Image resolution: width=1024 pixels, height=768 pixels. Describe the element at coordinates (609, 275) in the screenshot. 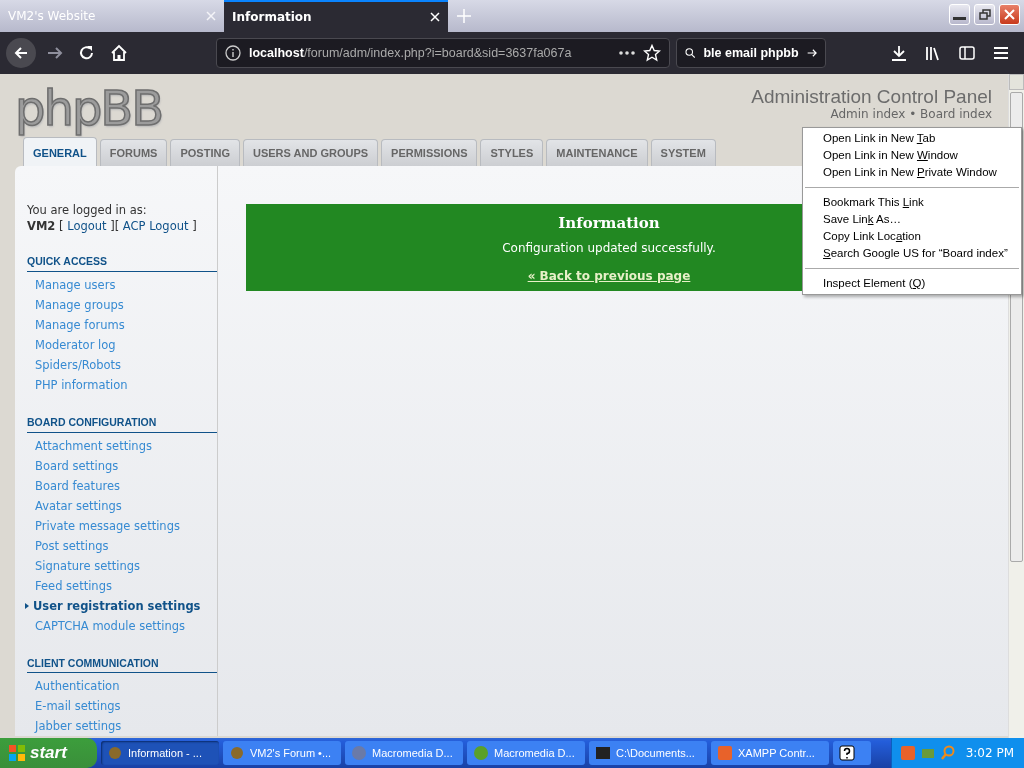

I see `back-link: « Back to previous page` at that location.